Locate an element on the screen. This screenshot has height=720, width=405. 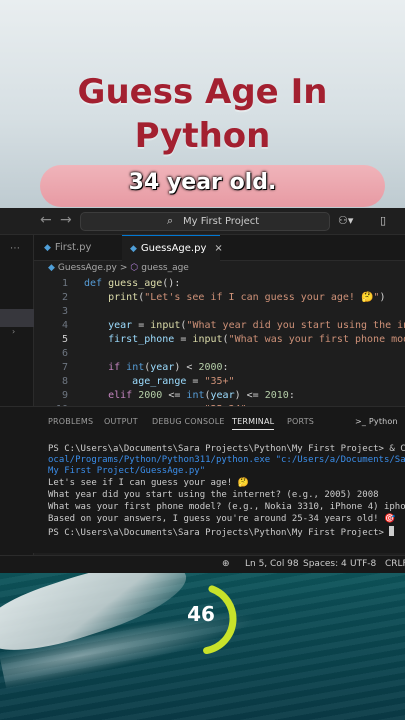
subtitle-text: 34 year old. is located at coordinates (202, 182).